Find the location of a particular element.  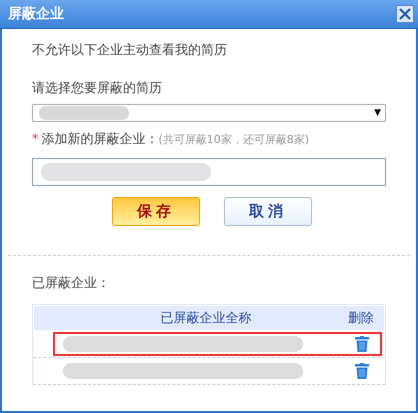

blocked-label: 已屏蔽企业： is located at coordinates (71, 284).